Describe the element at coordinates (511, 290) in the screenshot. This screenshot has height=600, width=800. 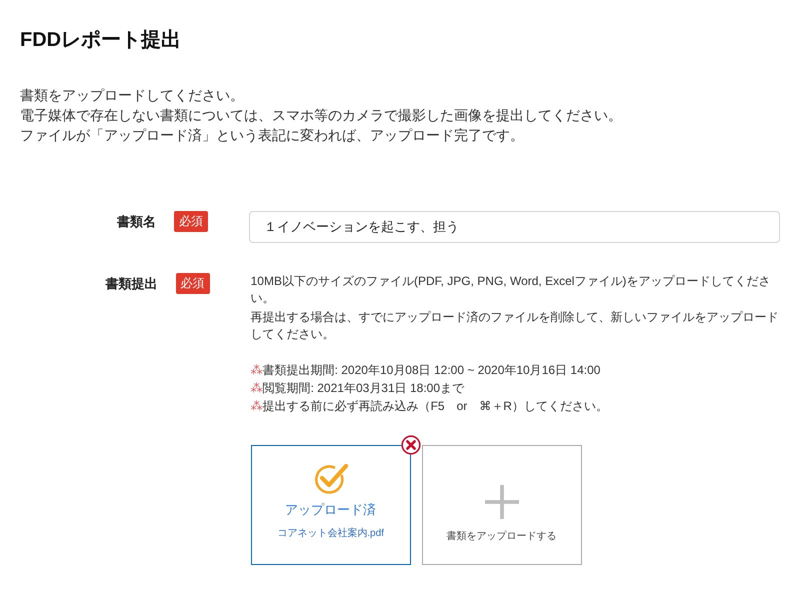
I see `instruction-text: 10MB以下のサイズのファイル(PDF, JPG, PNG, Word, Excelファイル)をアップロードしてください。` at that location.